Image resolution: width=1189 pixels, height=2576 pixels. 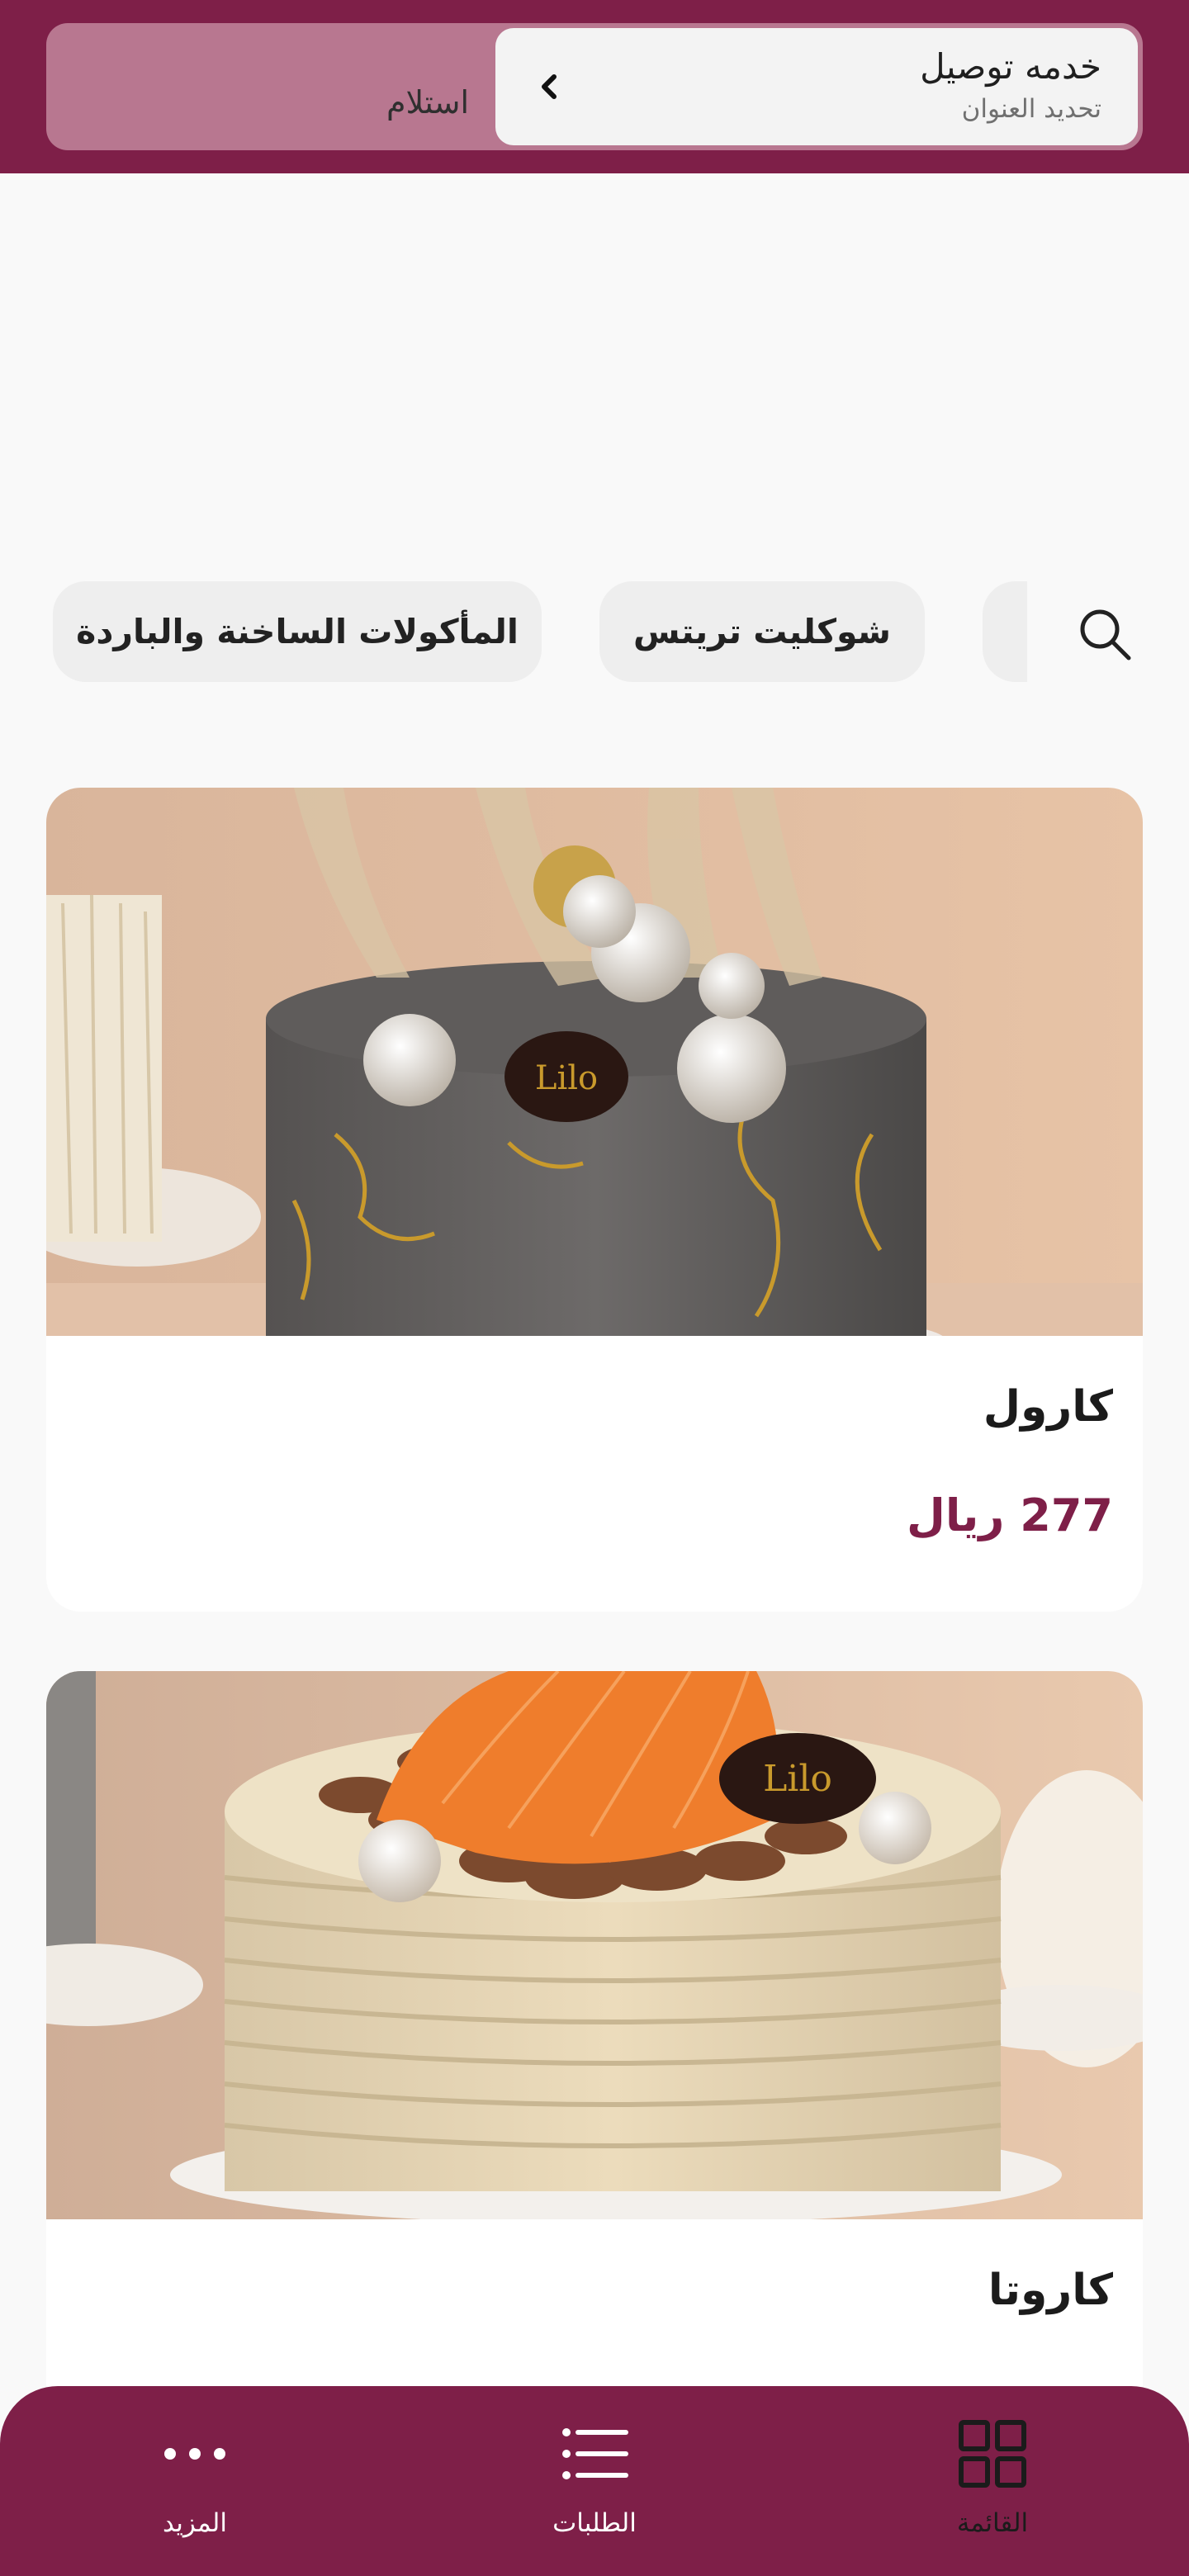 I want to click on top-bar: استلام خدمه توصيل تحديد العنوان, so click(x=594, y=86).